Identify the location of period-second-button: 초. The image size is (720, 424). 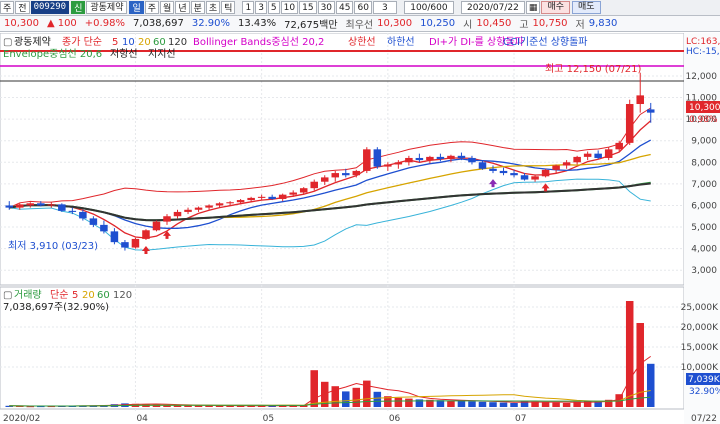
(213, 7).